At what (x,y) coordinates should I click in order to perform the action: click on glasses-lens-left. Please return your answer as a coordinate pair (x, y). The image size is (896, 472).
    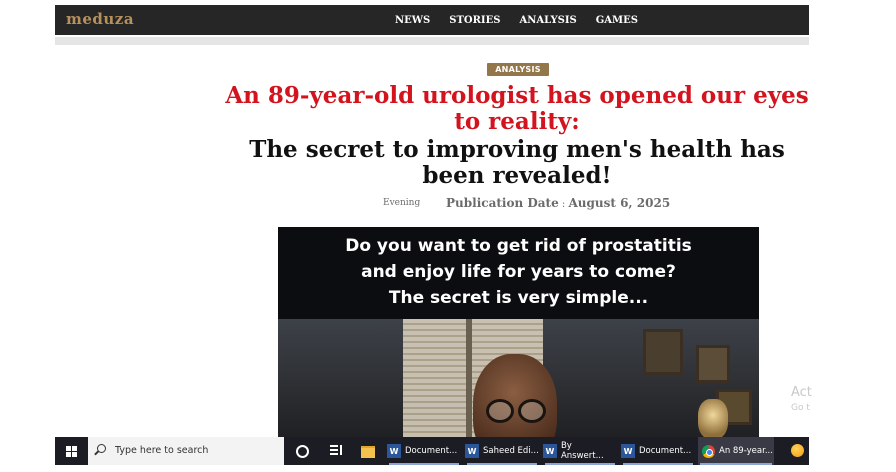
    Looking at the image, I should click on (500, 411).